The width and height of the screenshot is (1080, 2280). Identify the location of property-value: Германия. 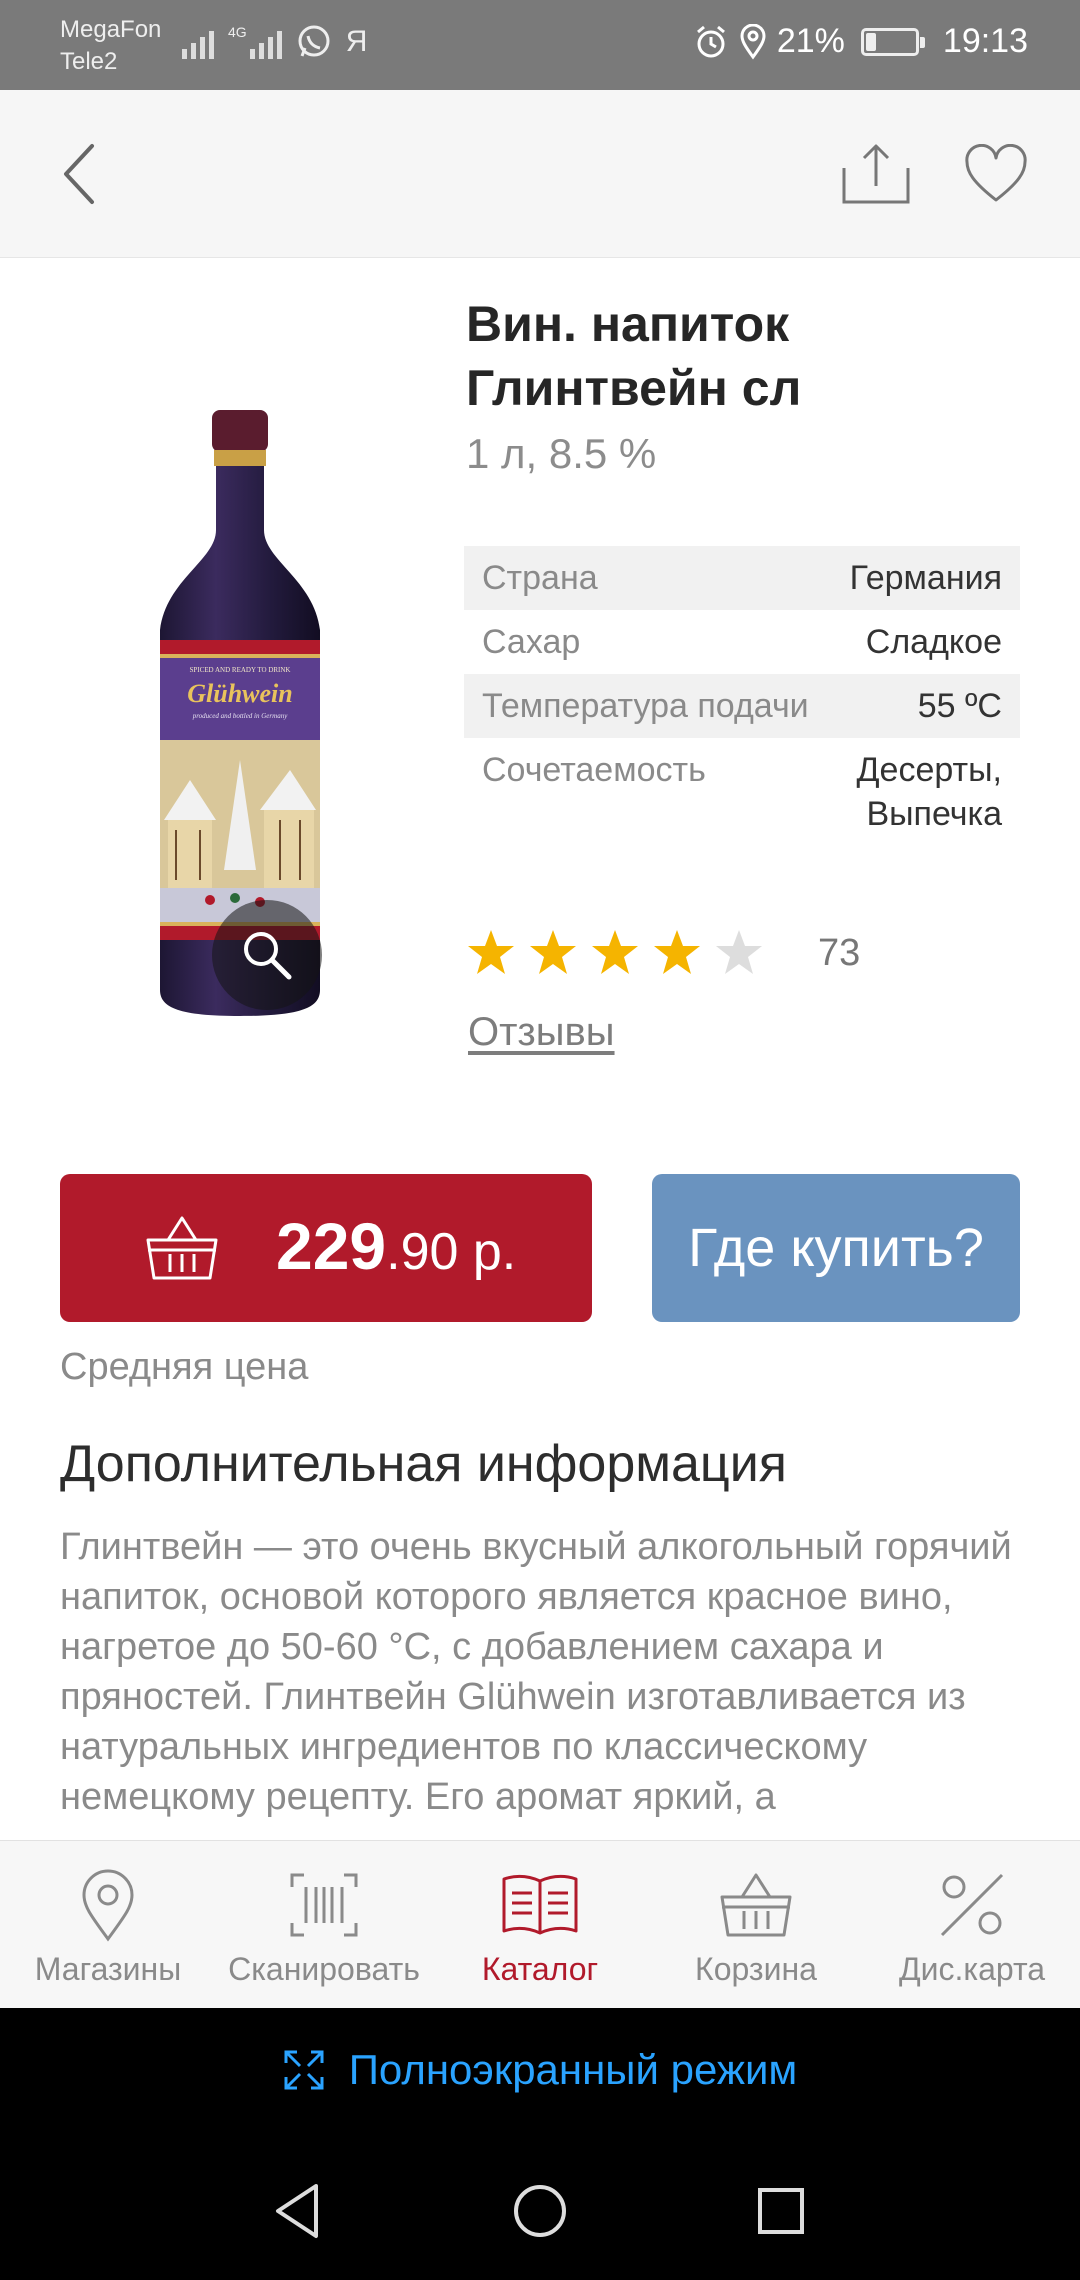
(925, 578).